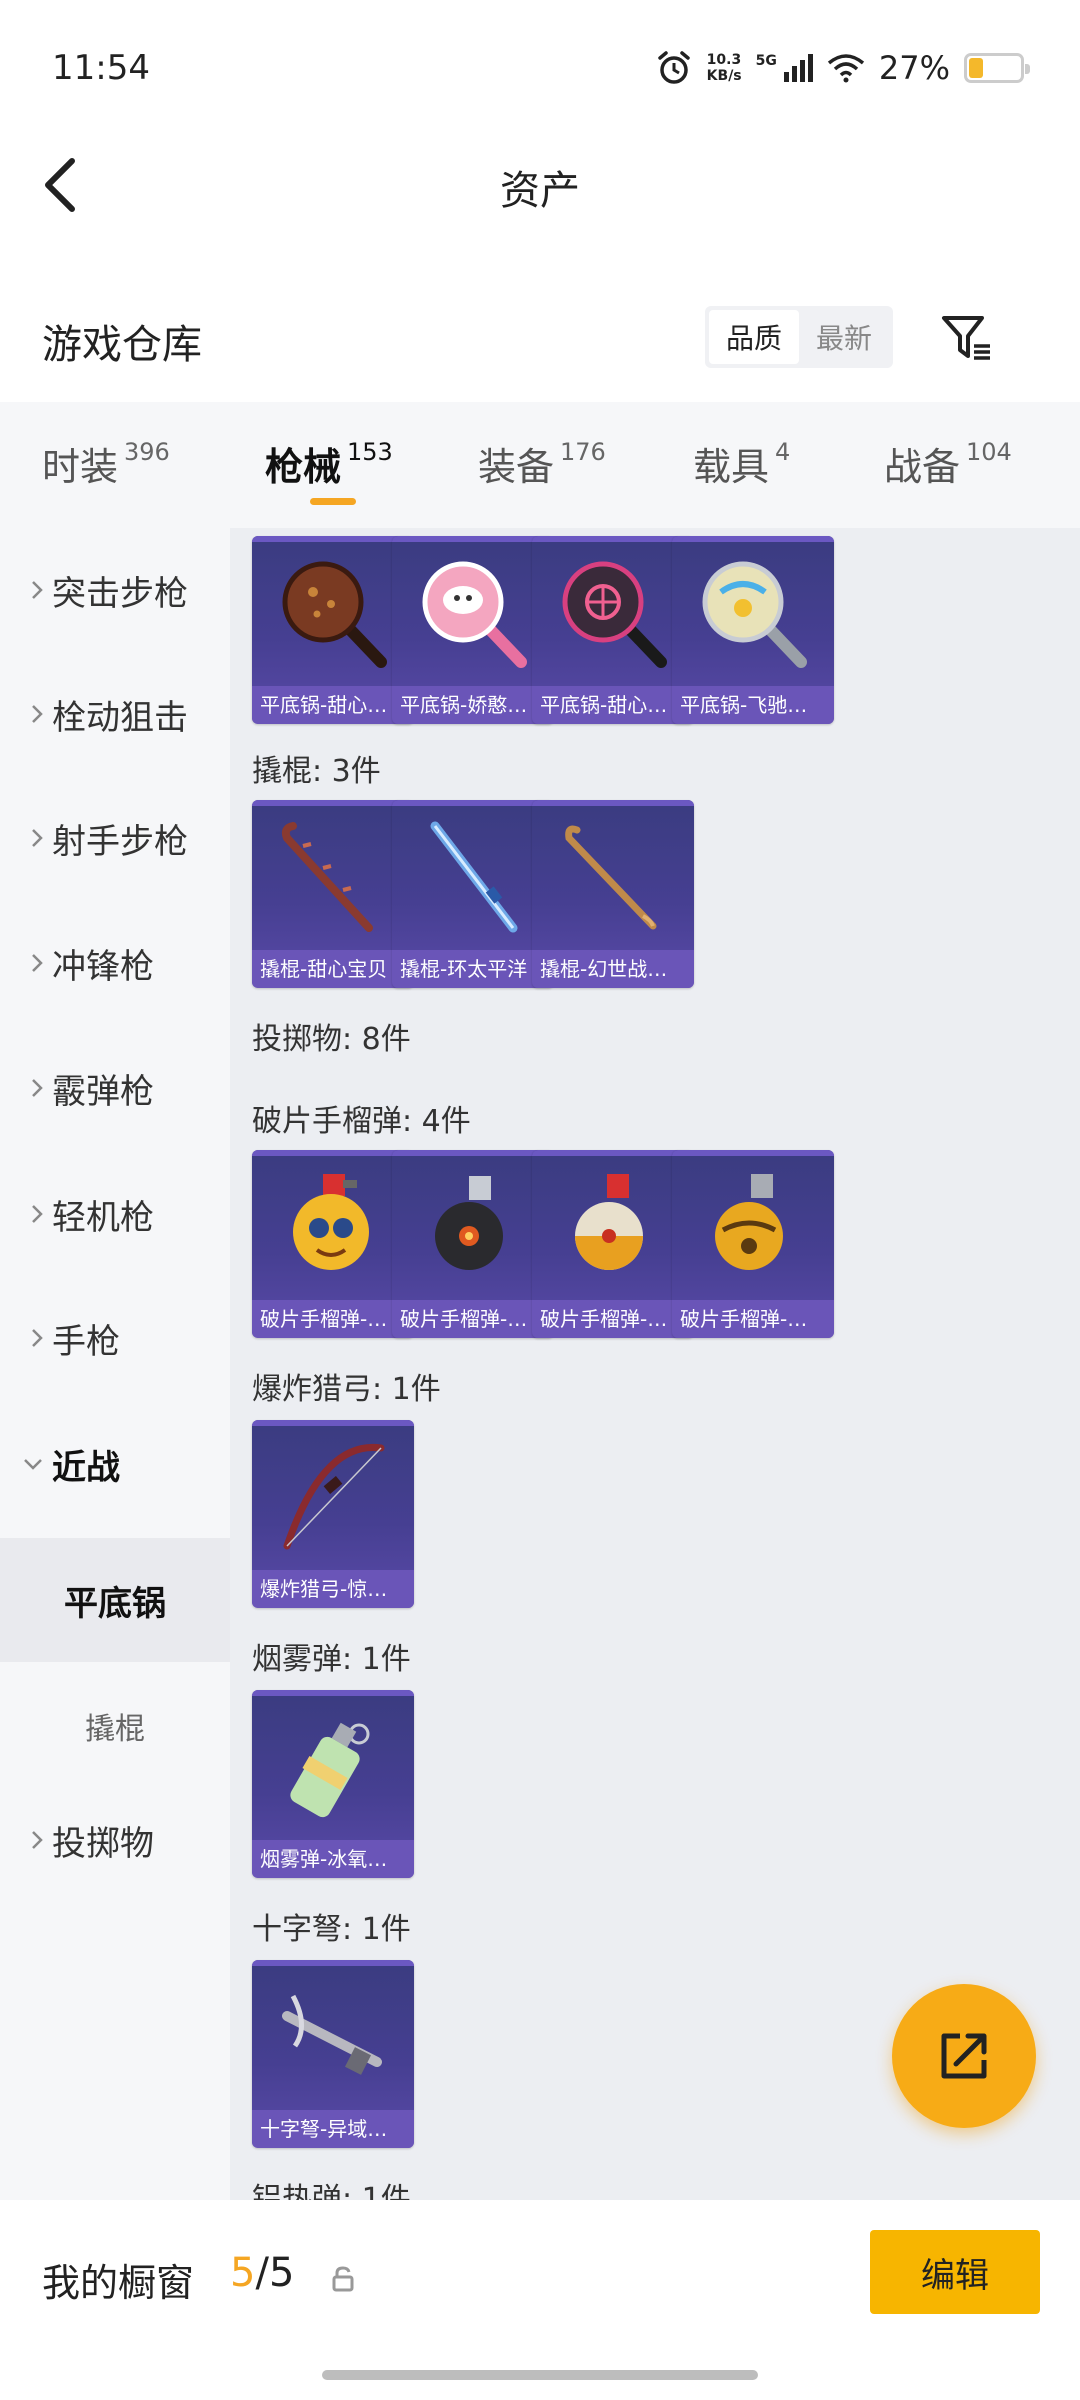 The height and width of the screenshot is (2400, 1080). I want to click on tab-label: 载具, so click(731, 467).